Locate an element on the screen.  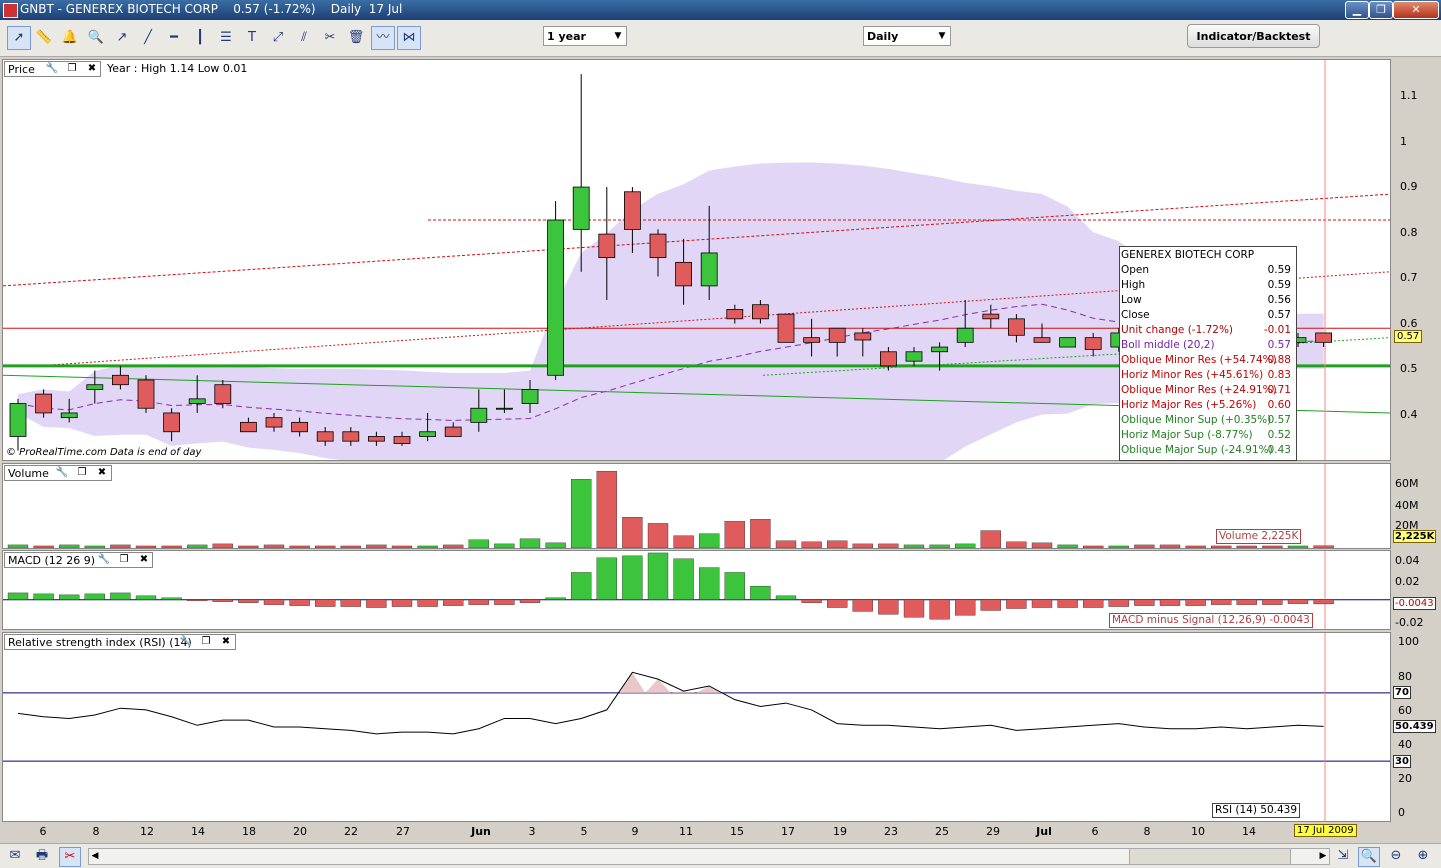
info-row: Close 0.57 is located at coordinates (1207, 315).